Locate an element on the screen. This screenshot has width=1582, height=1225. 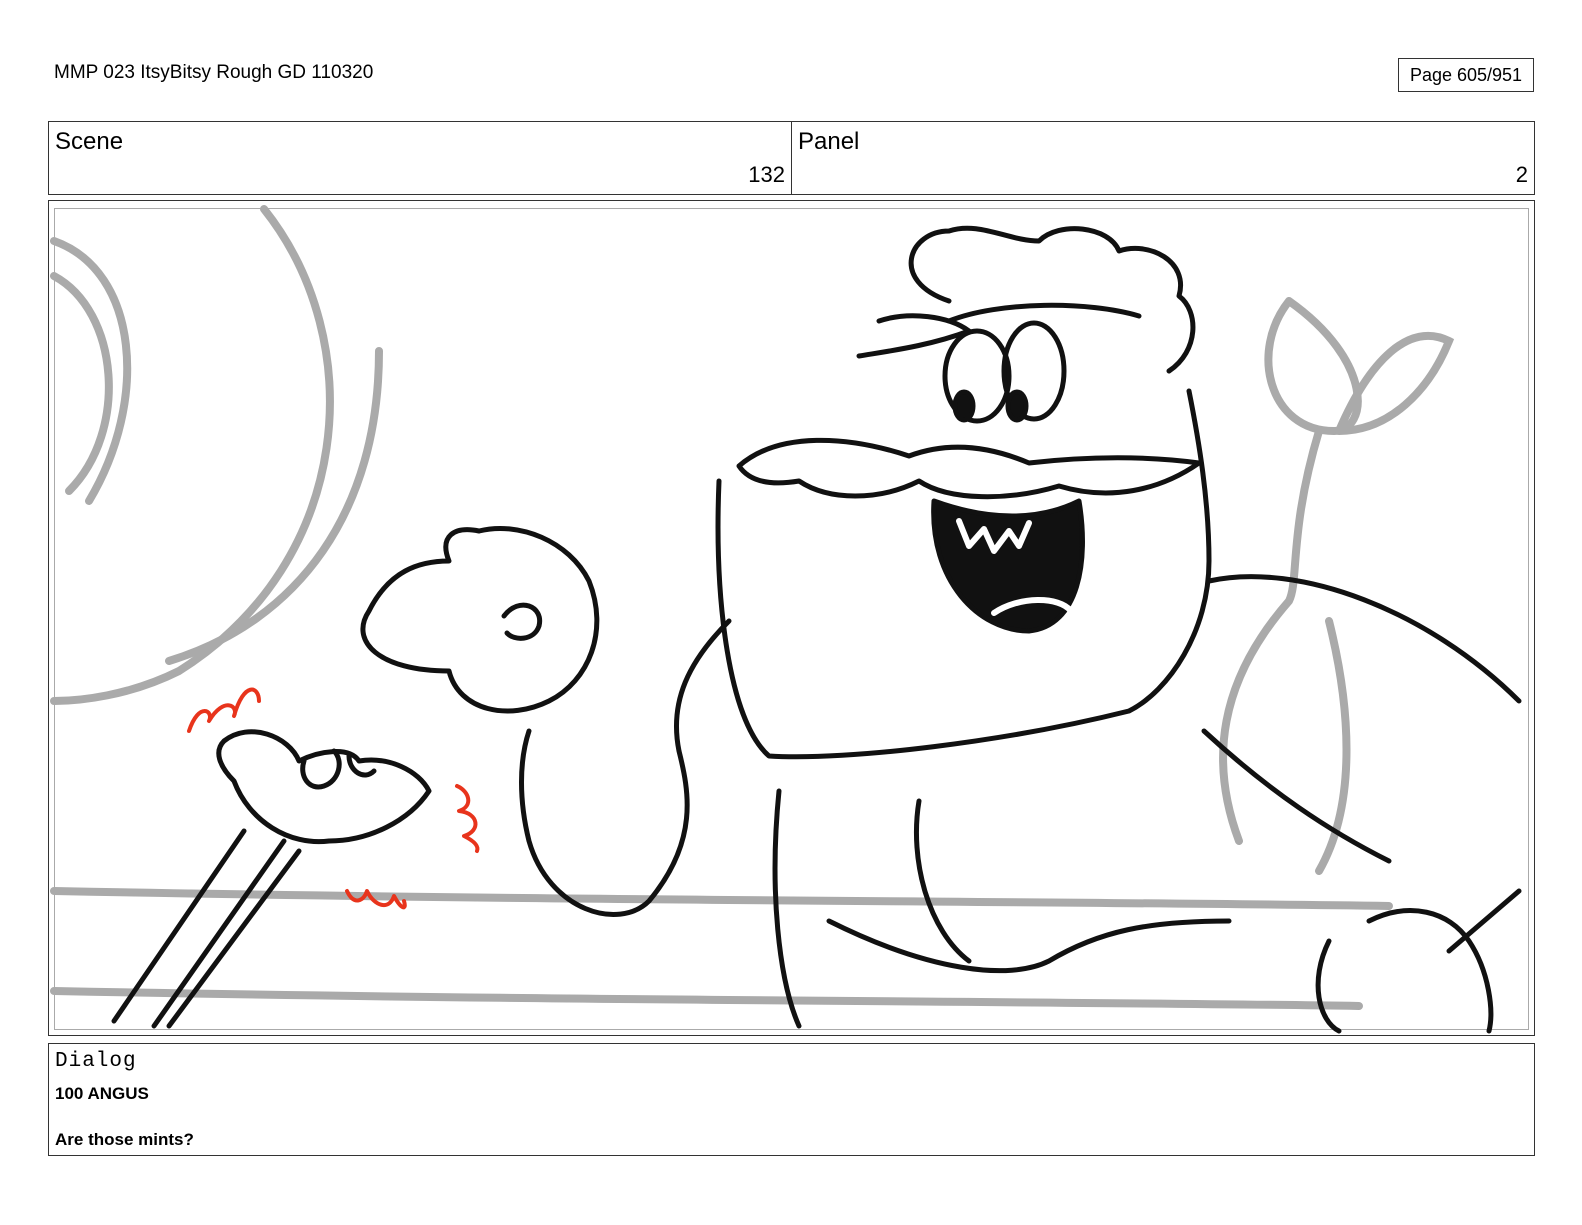
dialog-speaker: 100 ANGUS is located at coordinates (102, 1093).